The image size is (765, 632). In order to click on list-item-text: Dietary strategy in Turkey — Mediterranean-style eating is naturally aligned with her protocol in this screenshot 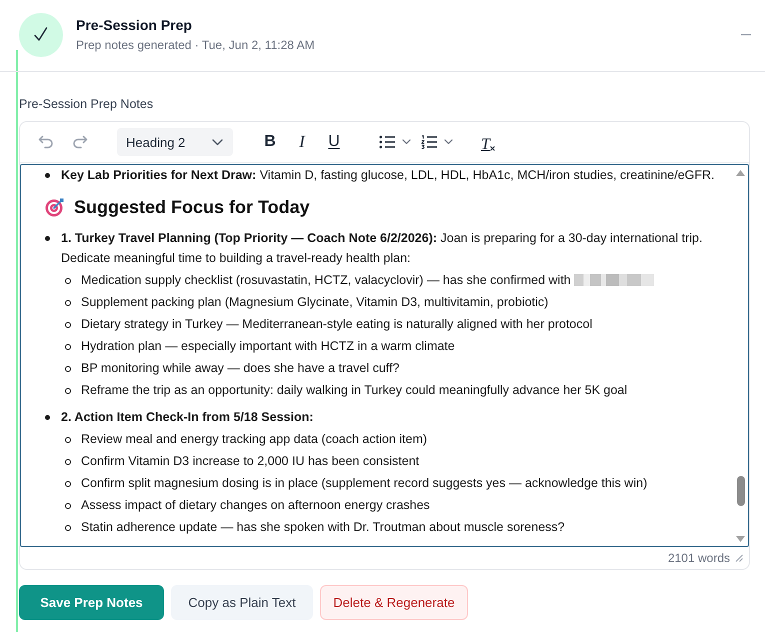, I will do `click(336, 324)`.